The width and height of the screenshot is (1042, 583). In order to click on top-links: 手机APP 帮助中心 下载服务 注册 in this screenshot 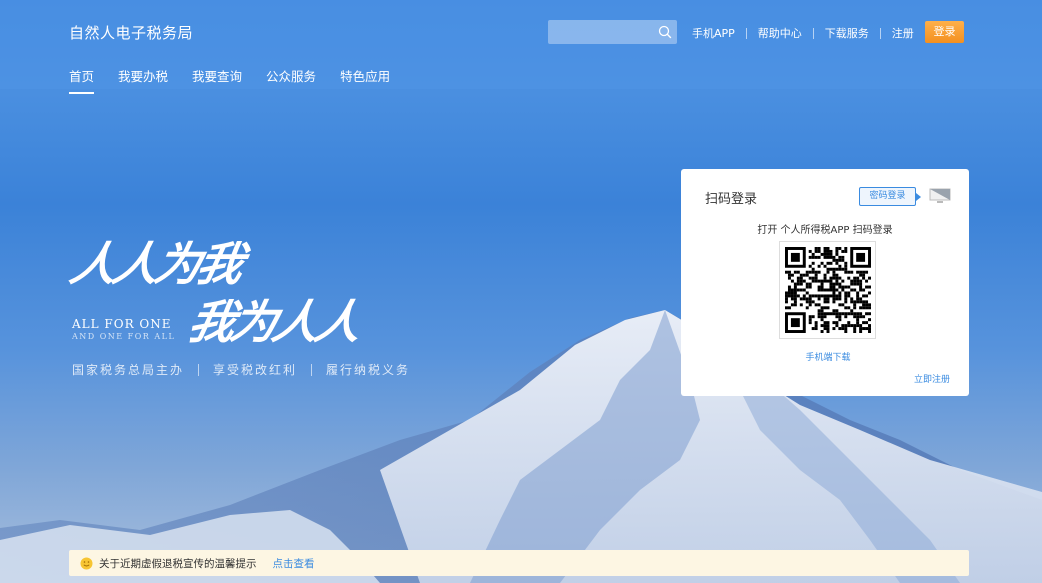, I will do `click(803, 33)`.